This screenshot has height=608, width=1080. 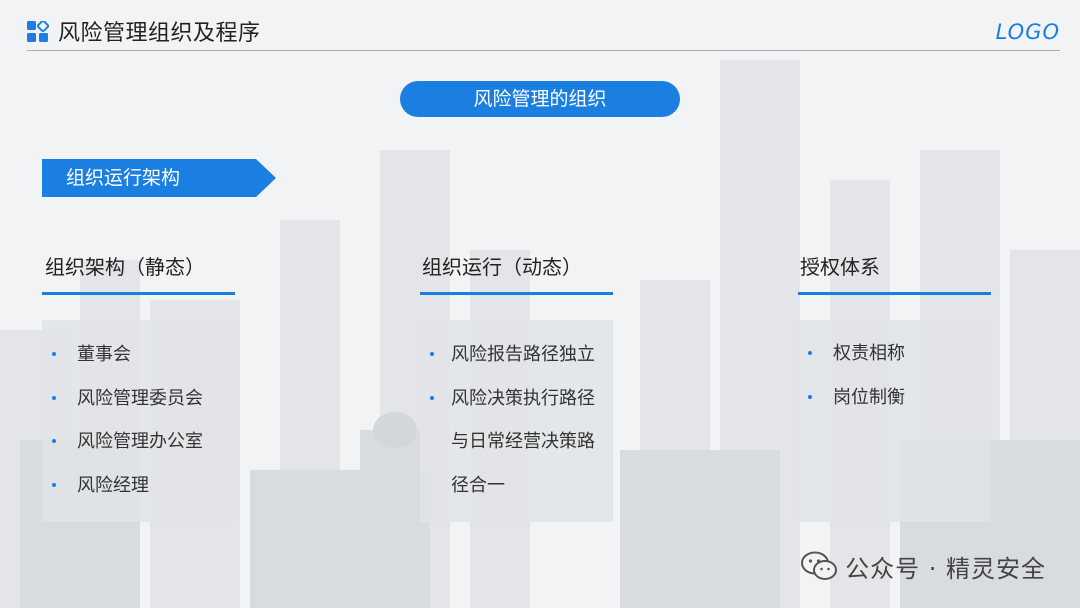 I want to click on panel-structure: 董事会 风险管理委员会 风险管理办公室 风险经理, so click(x=138, y=421).